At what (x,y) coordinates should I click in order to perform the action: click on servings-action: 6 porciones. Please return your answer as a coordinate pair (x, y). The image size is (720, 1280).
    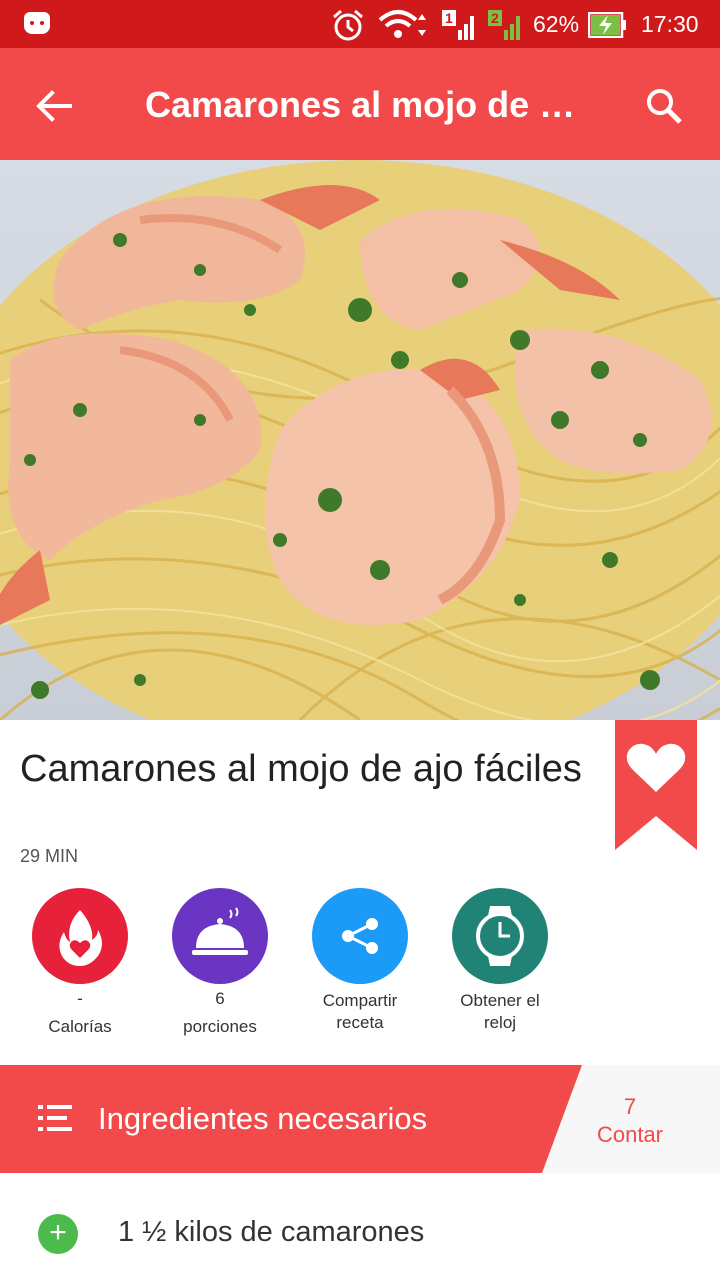
    Looking at the image, I should click on (220, 963).